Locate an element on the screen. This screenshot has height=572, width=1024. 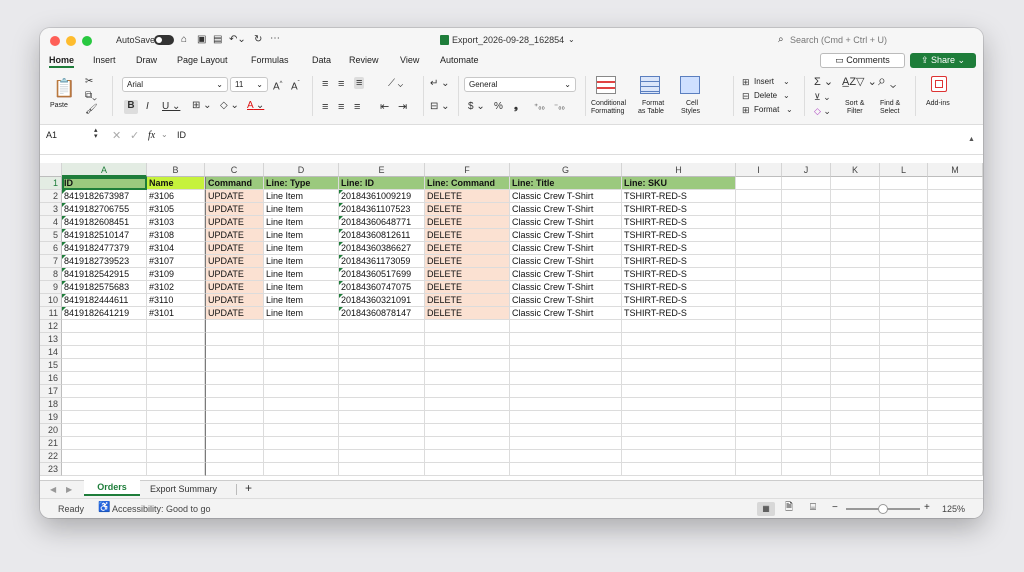
delete-cells-chevron-icon: ⌄ is located at coordinates (786, 96).